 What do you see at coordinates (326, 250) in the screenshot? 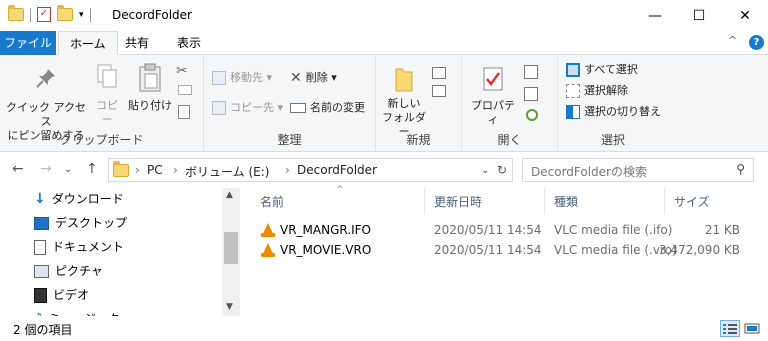
I see `file-name: VR_MOVIE.VRO` at bounding box center [326, 250].